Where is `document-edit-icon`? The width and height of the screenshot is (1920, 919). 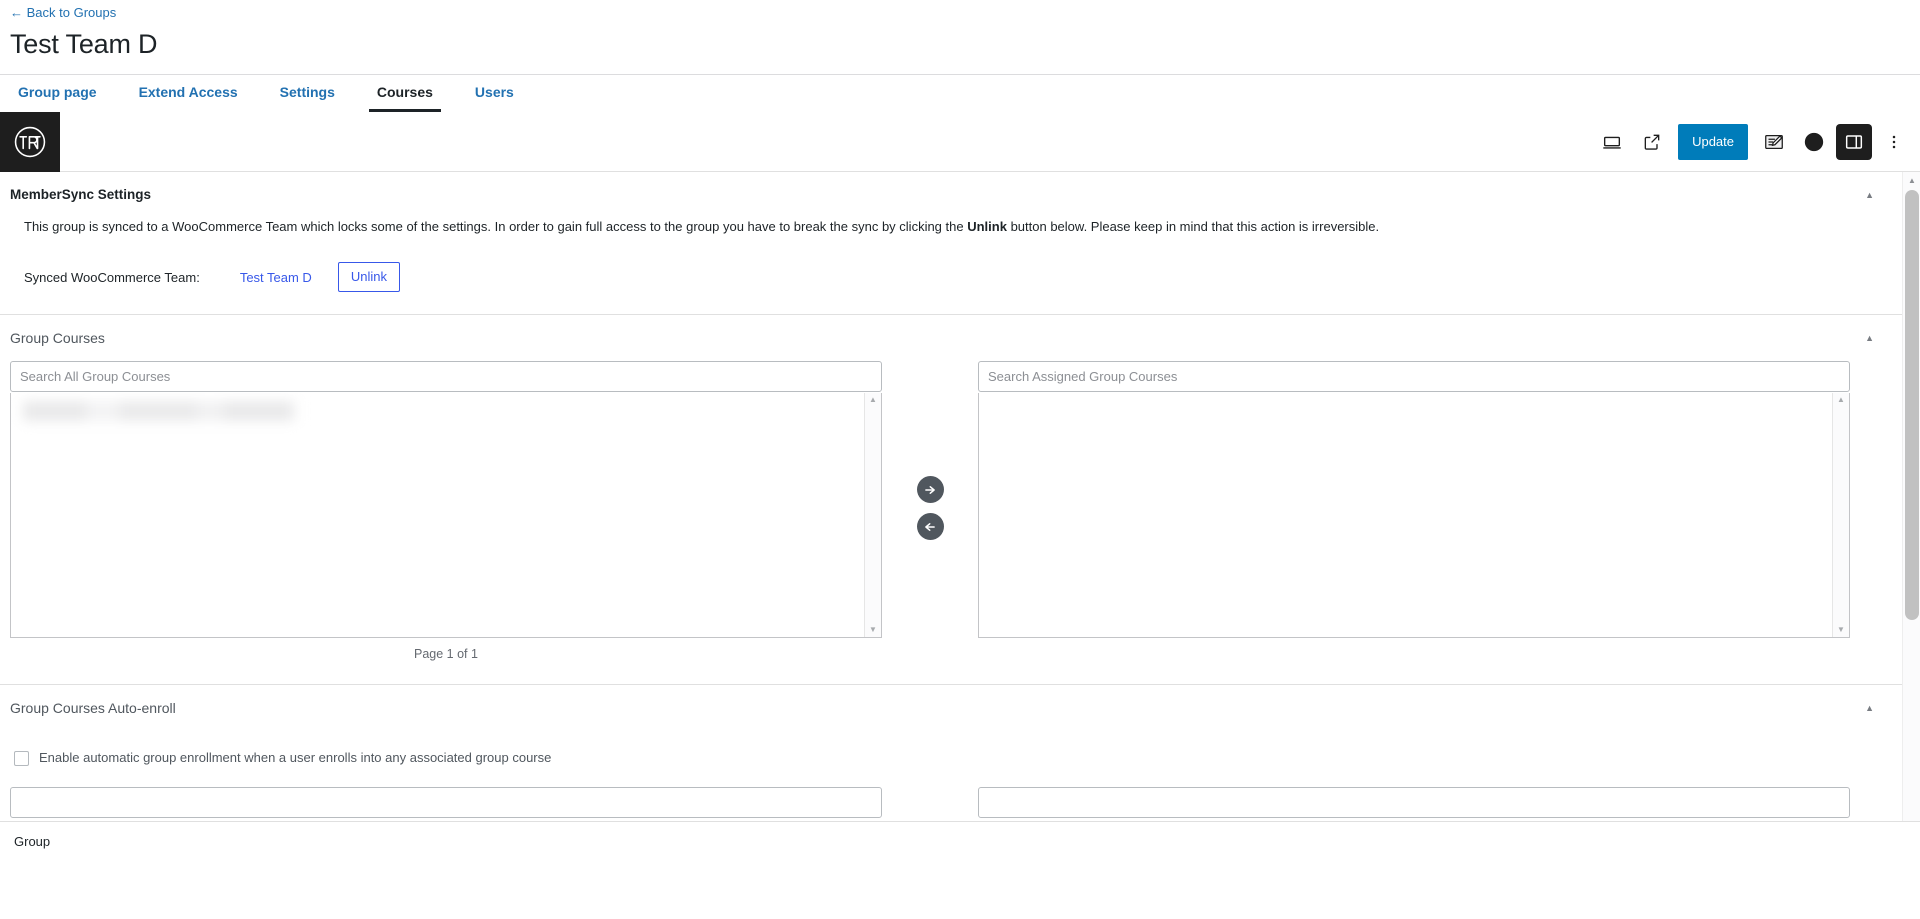 document-edit-icon is located at coordinates (1774, 142).